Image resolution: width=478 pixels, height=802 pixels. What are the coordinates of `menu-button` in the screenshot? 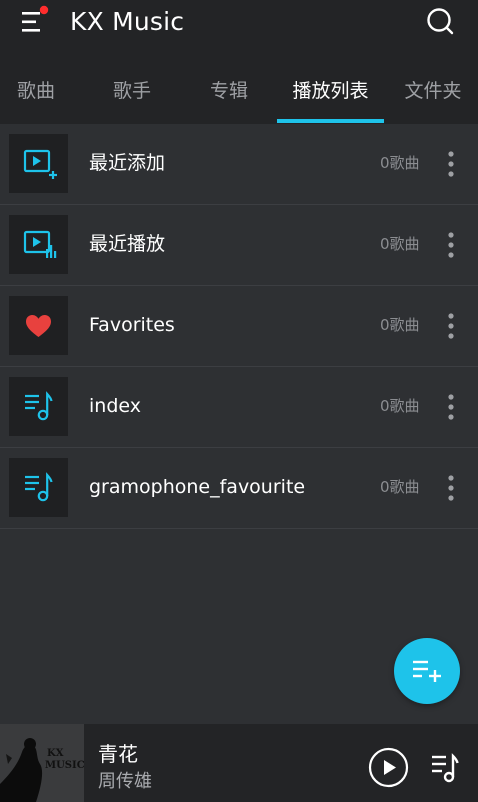 It's located at (37, 23).